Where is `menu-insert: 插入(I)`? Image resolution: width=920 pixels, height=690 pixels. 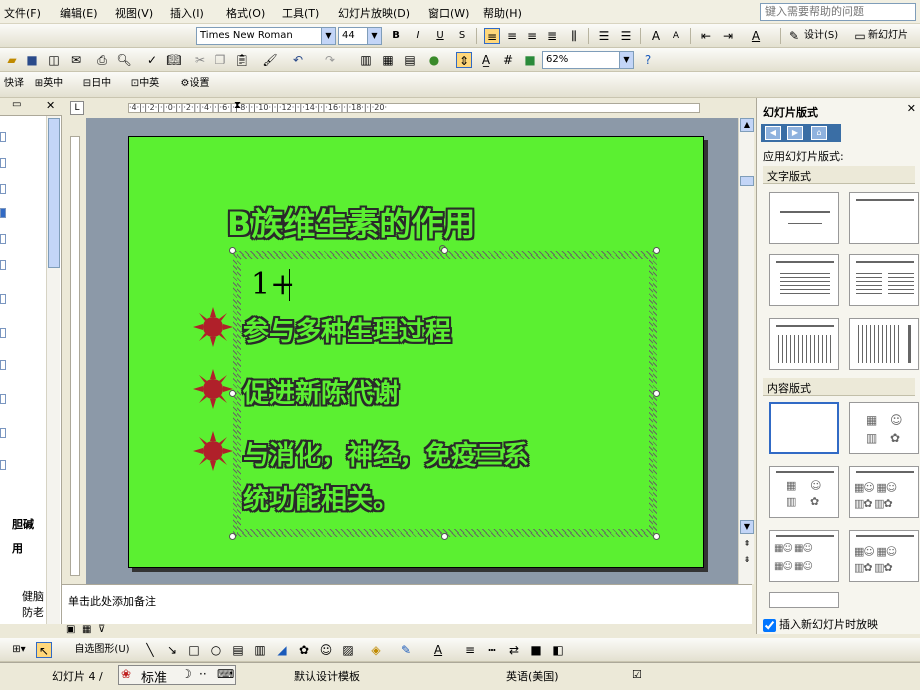 menu-insert: 插入(I) is located at coordinates (187, 13).